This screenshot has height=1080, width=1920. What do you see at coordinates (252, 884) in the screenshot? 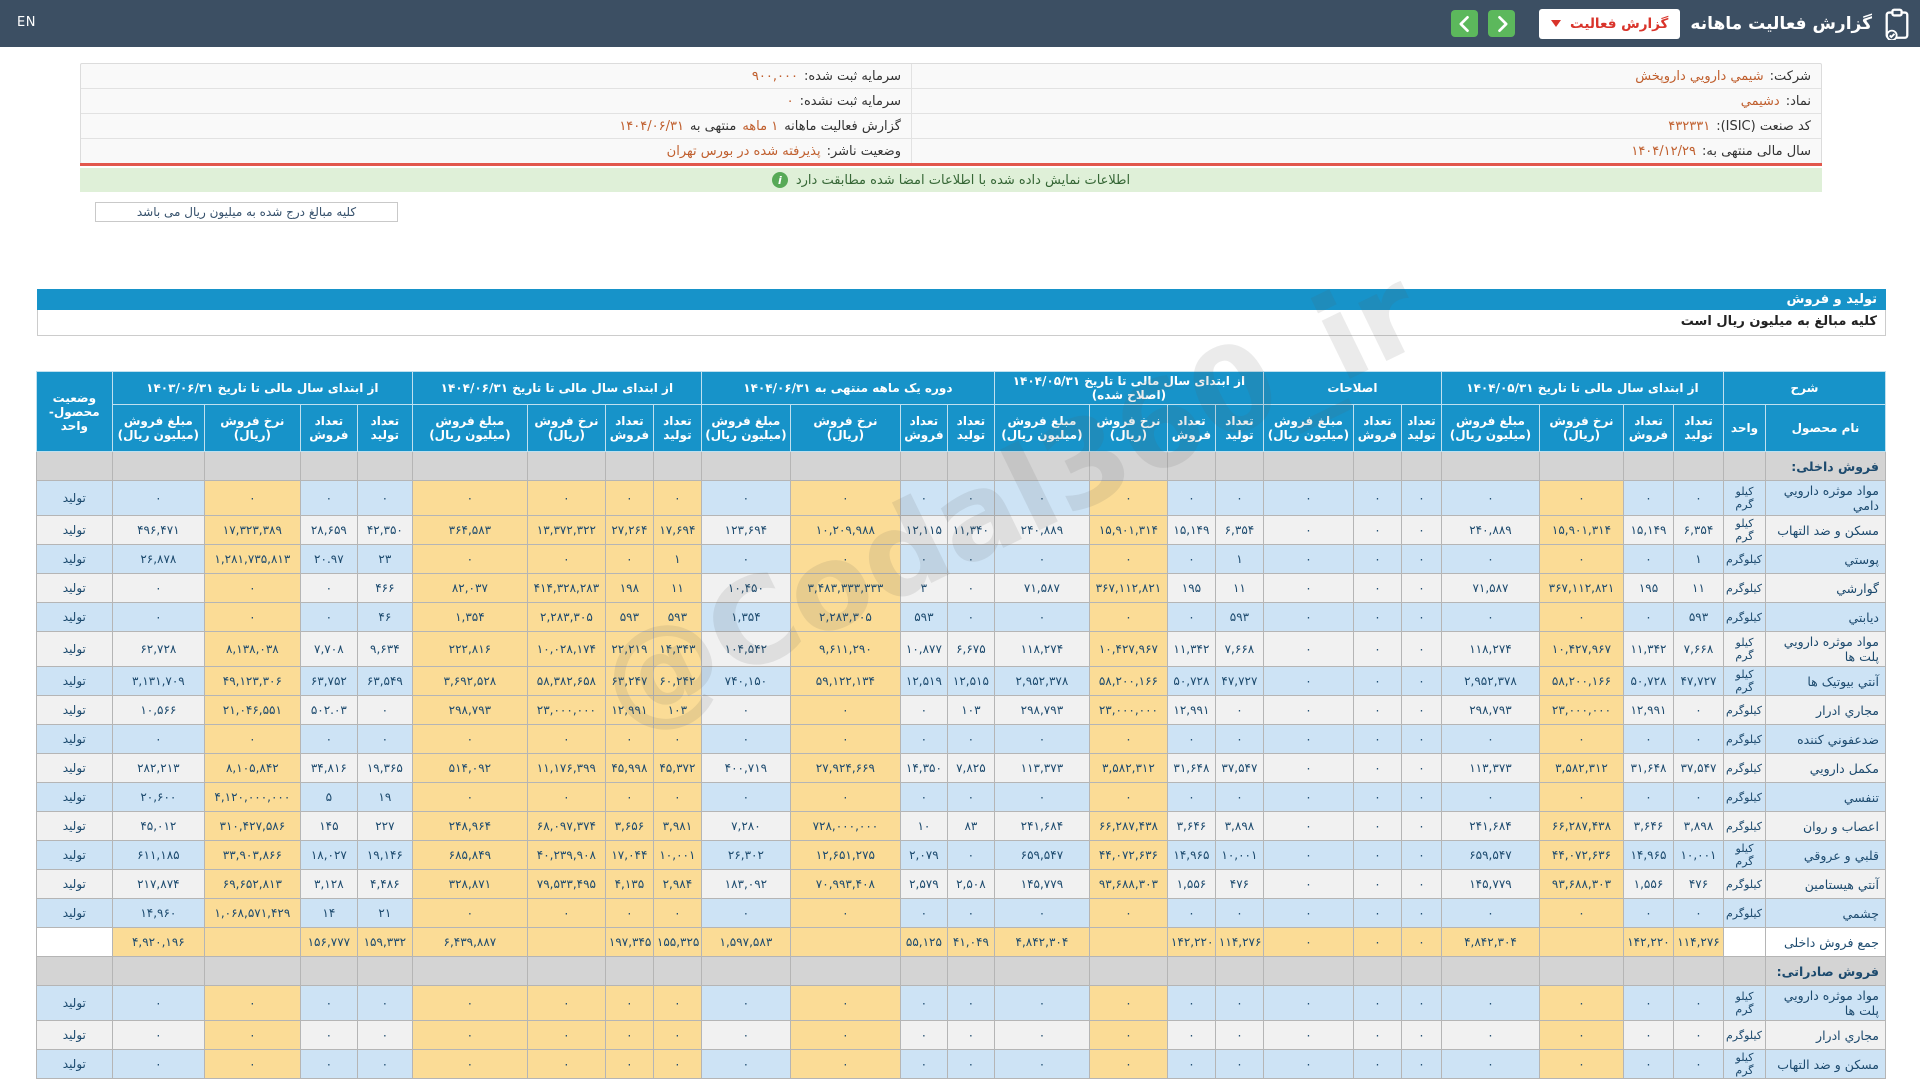
I see `value-cell: ۶۹,۶۵۲,۸۱۳` at bounding box center [252, 884].